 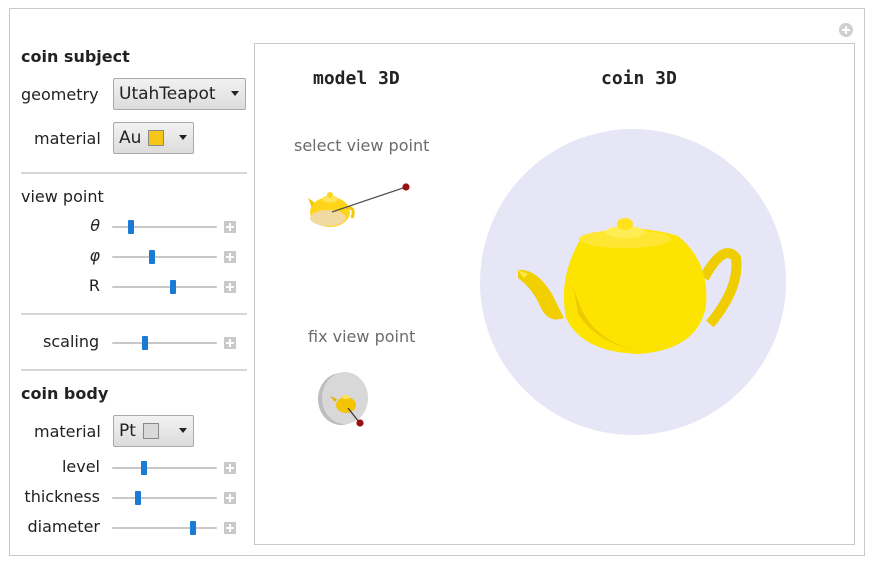 What do you see at coordinates (230, 343) in the screenshot?
I see `scaling-animate-plus-icon` at bounding box center [230, 343].